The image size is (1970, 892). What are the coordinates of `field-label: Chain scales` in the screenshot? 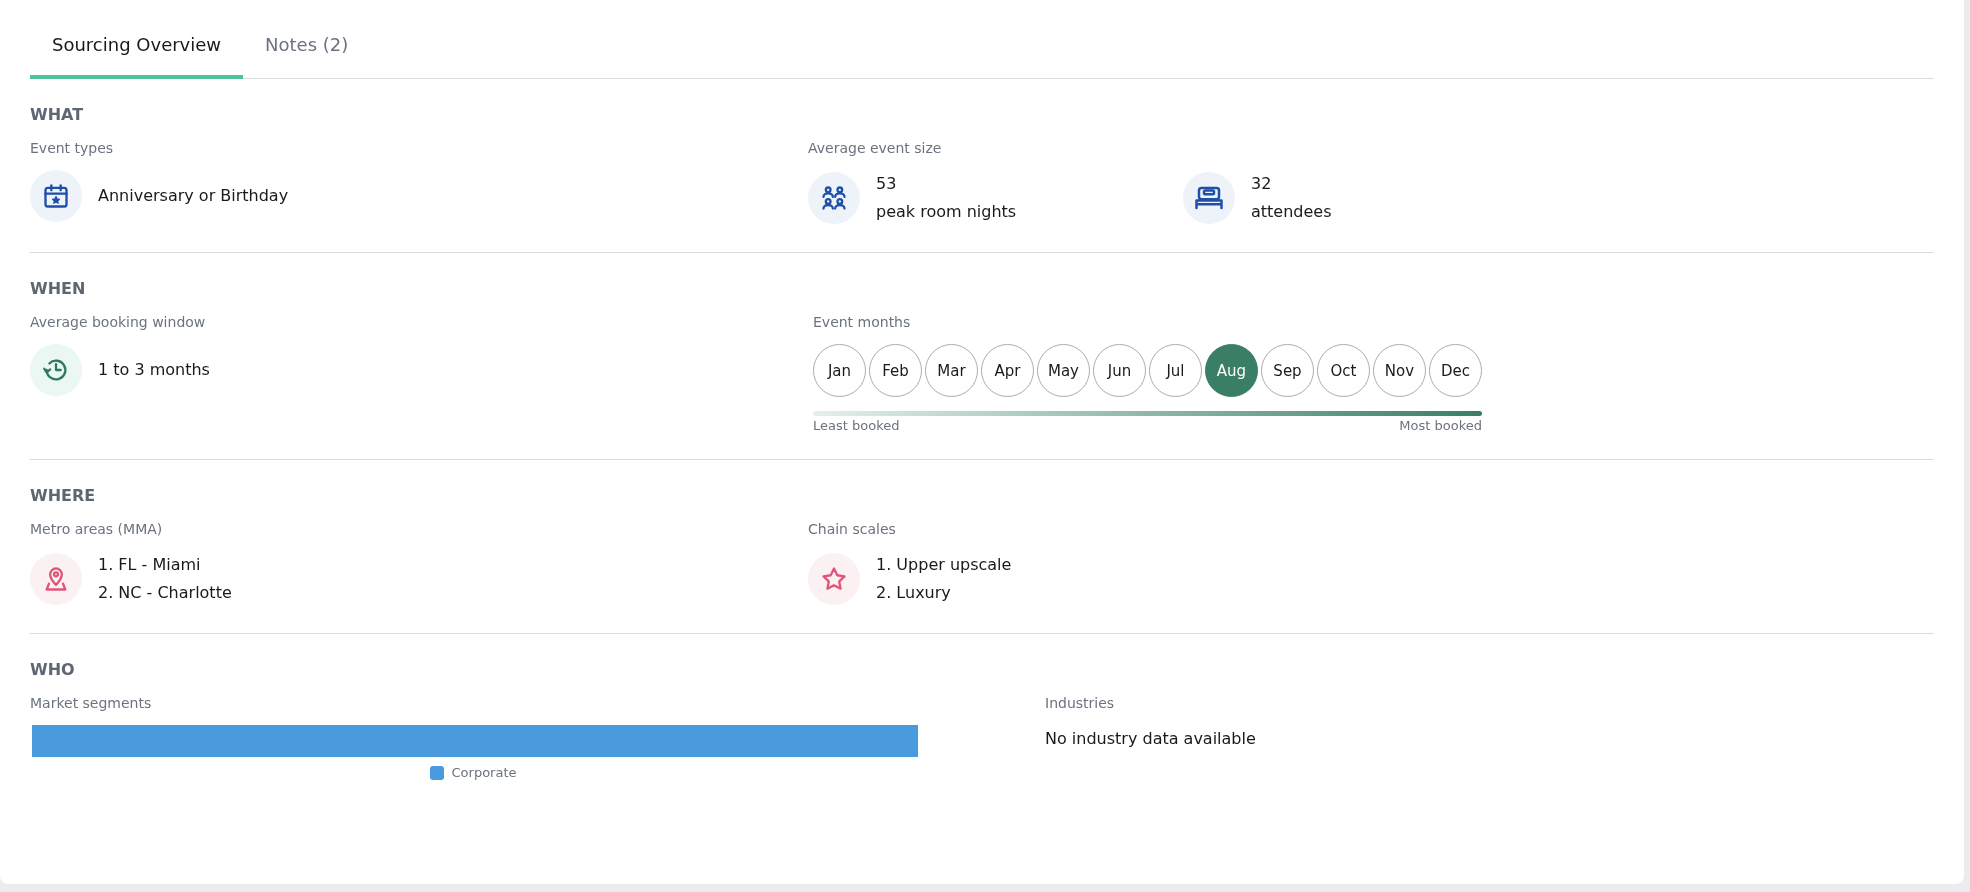 It's located at (852, 529).